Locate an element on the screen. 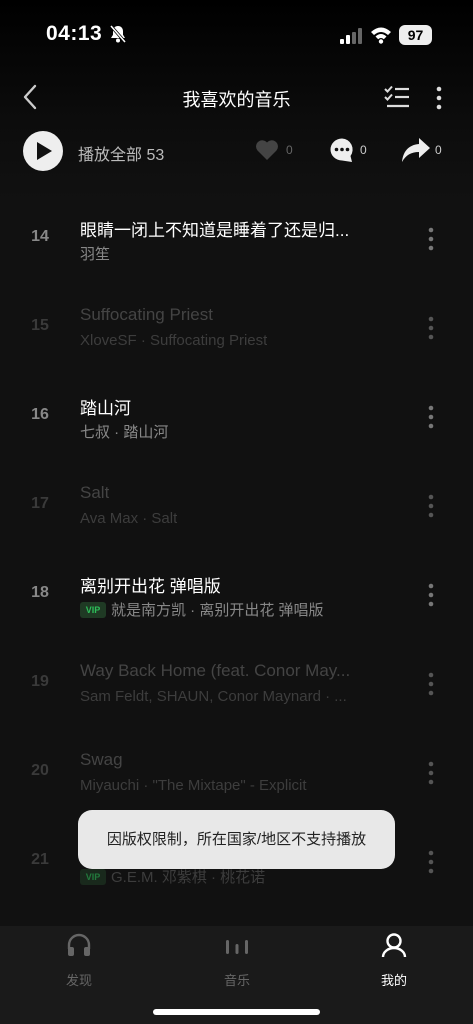 The width and height of the screenshot is (473, 1024). status-bar: 04:13 97 is located at coordinates (236, 35).